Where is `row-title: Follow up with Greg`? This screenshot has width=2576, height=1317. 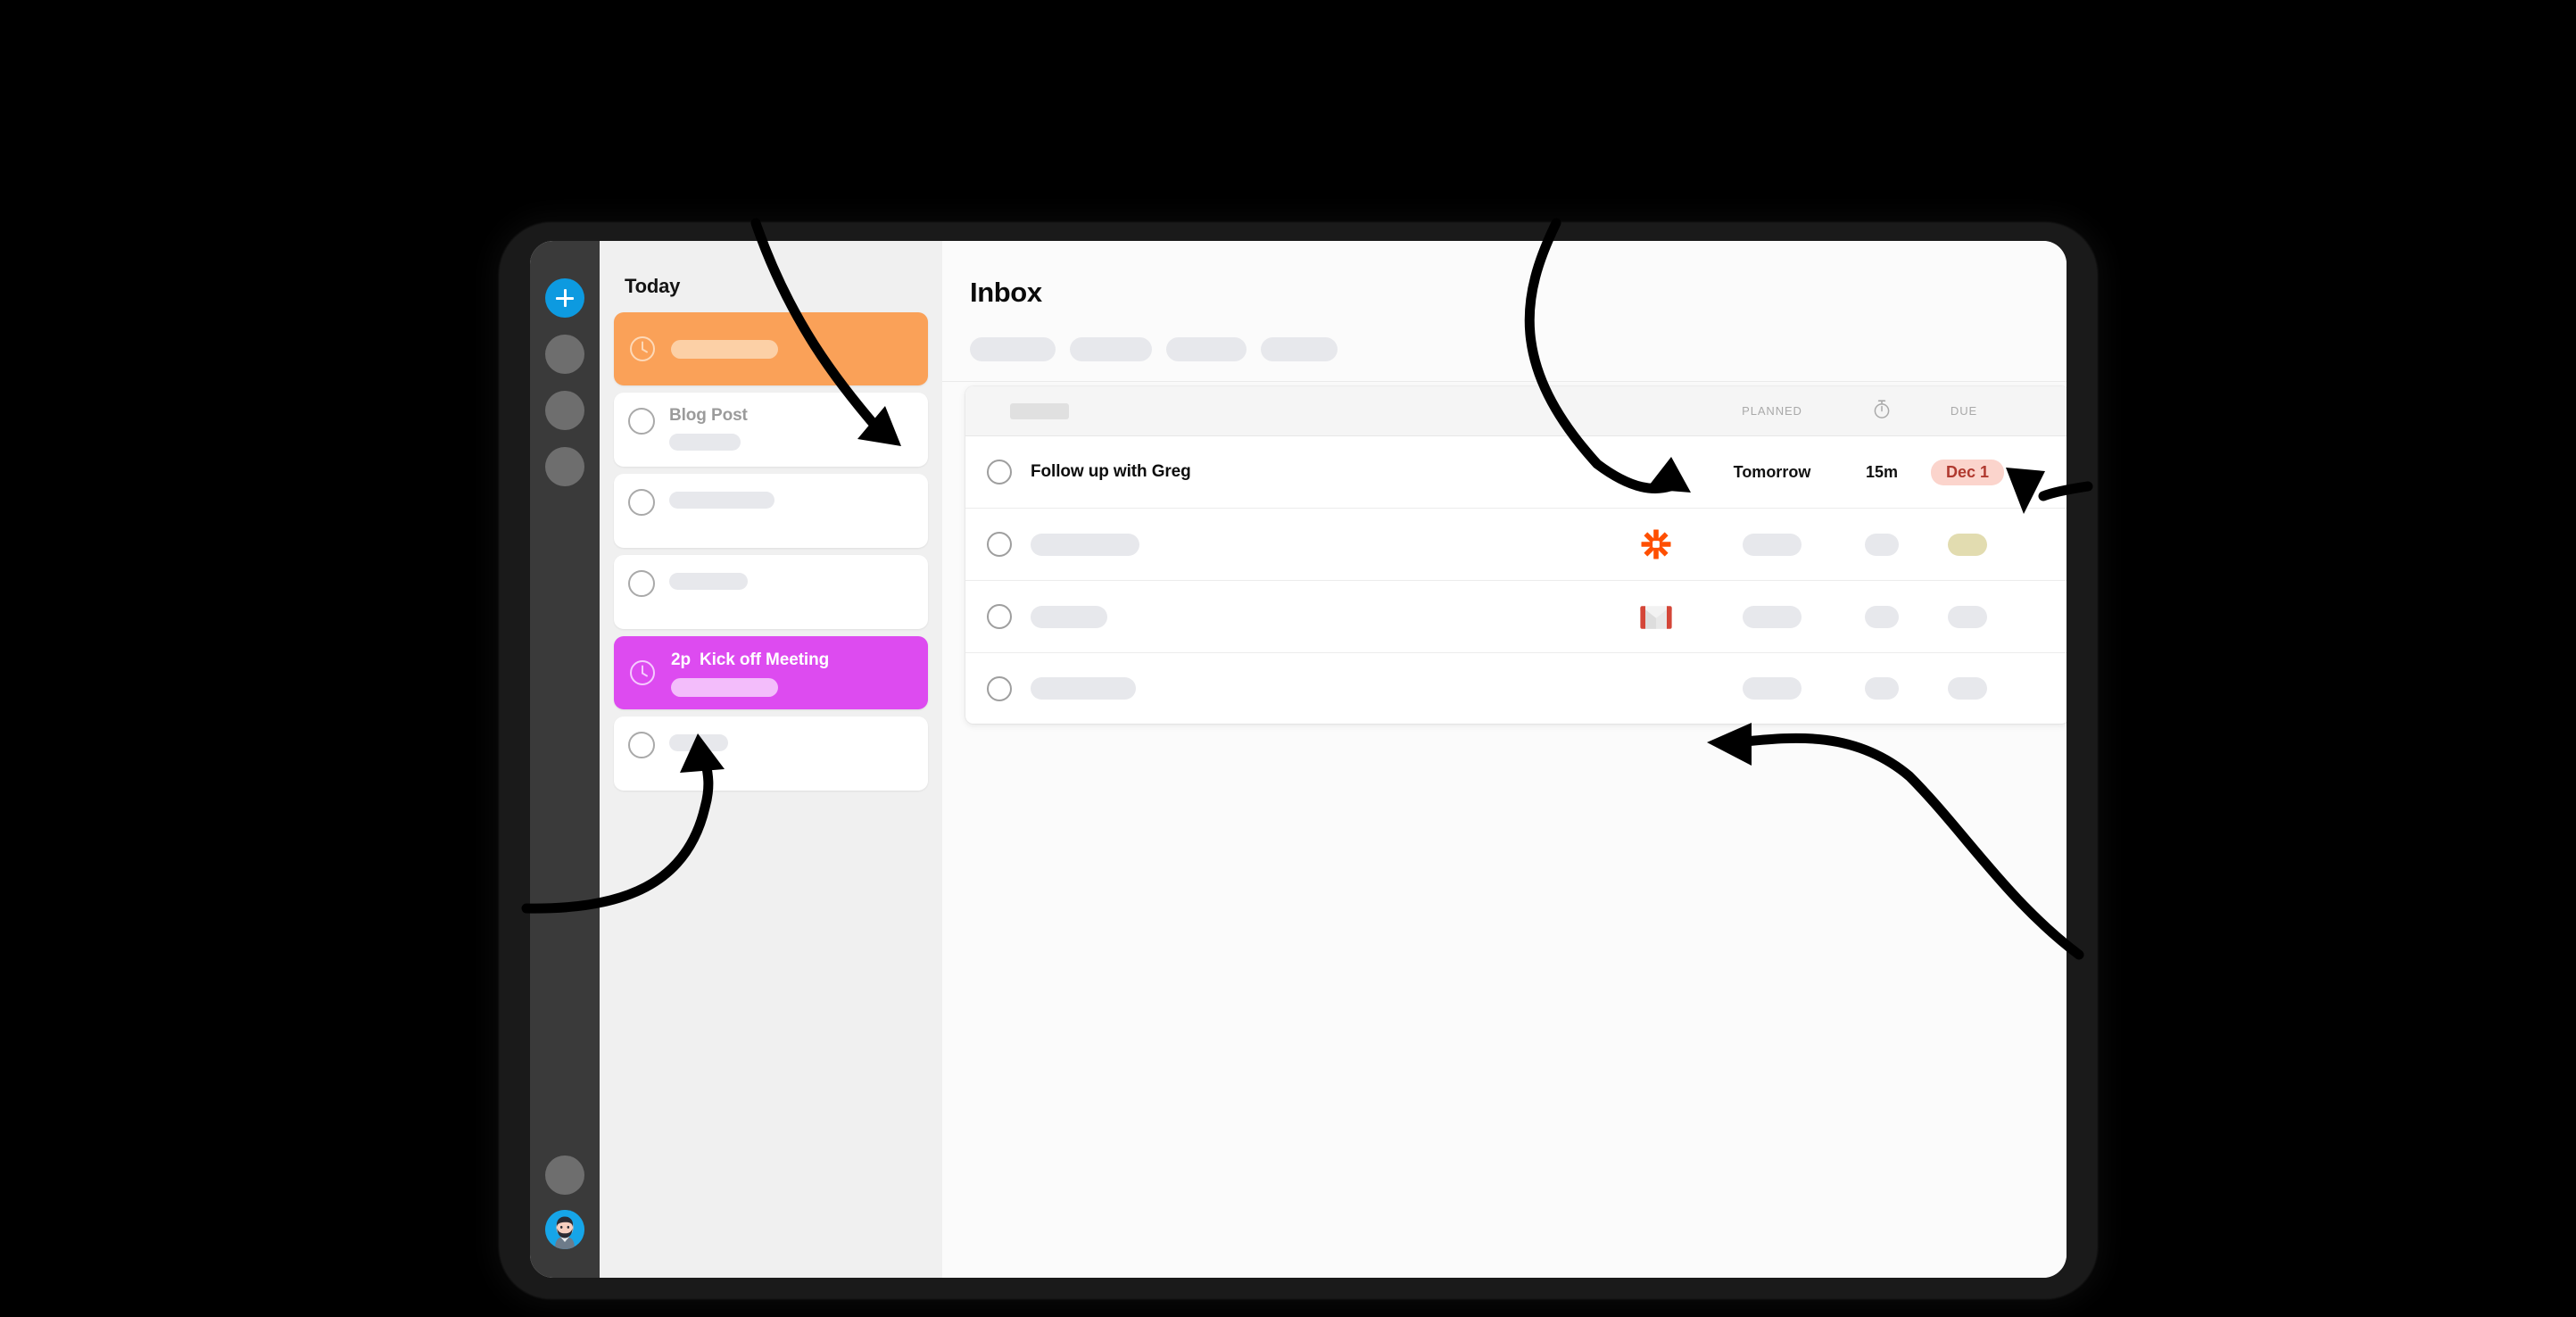 row-title: Follow up with Greg is located at coordinates (1111, 472).